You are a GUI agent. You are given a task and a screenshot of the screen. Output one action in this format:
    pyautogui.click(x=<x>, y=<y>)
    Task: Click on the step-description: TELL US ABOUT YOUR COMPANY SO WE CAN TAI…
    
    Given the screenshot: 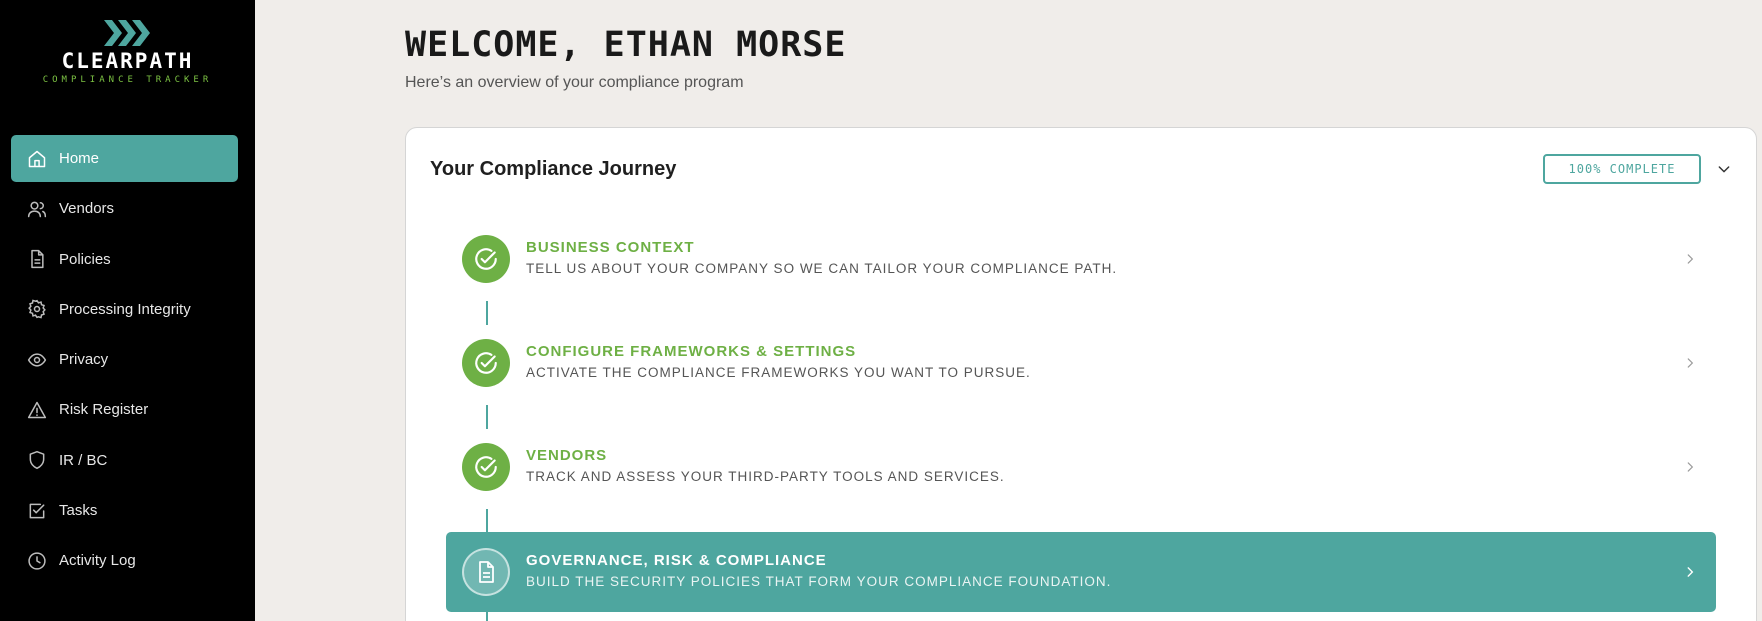 What is the action you would take?
    pyautogui.click(x=822, y=268)
    